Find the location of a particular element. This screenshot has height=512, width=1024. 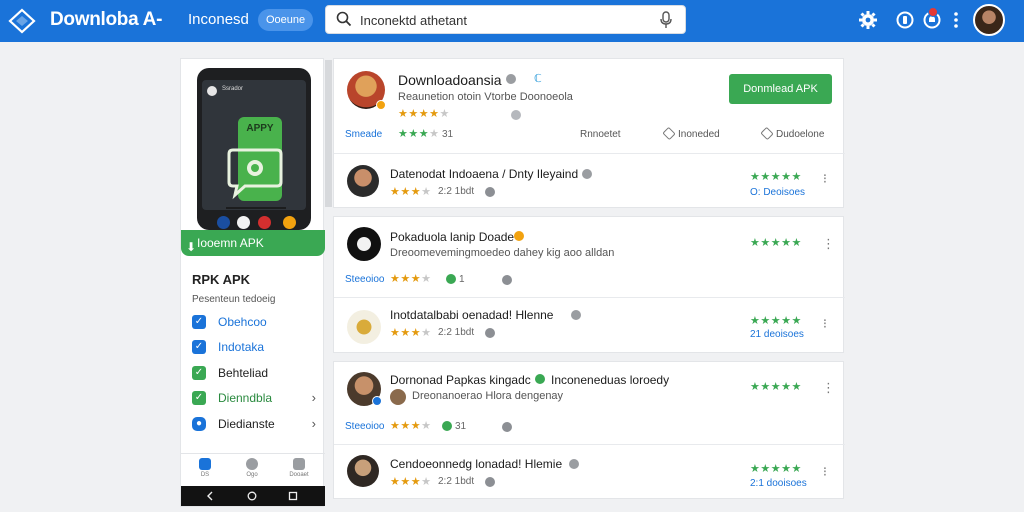

search-input is located at coordinates (500, 20).